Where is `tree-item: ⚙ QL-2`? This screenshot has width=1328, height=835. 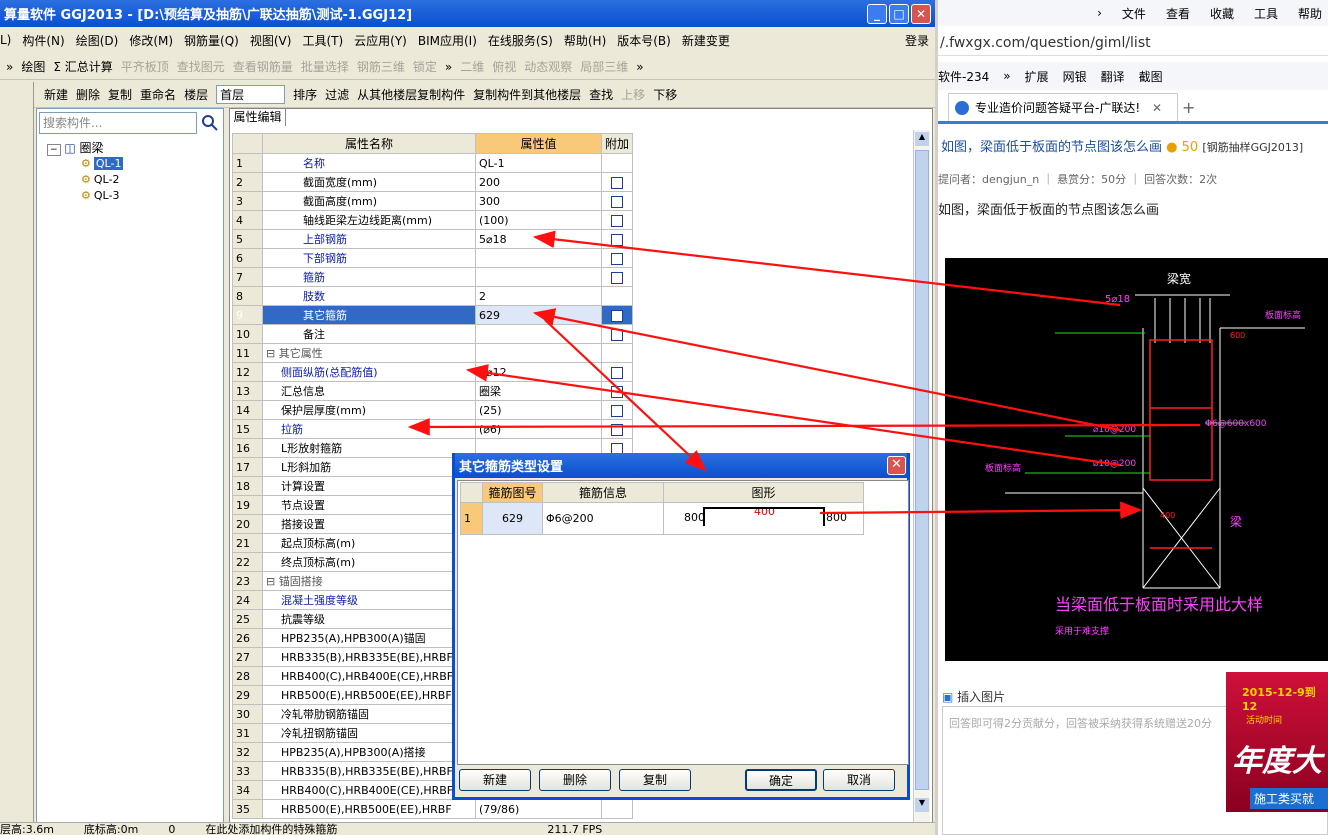 tree-item: ⚙ QL-2 is located at coordinates (102, 180).